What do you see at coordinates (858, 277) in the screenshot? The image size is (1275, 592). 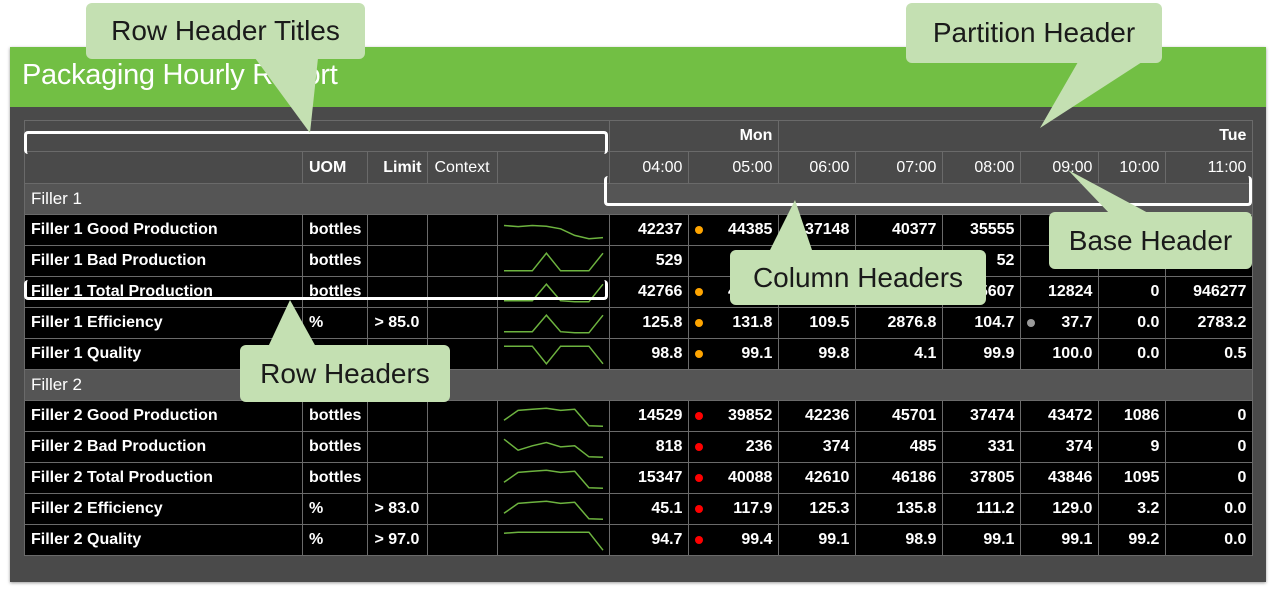 I see `column-headers-callout: Column Headers` at bounding box center [858, 277].